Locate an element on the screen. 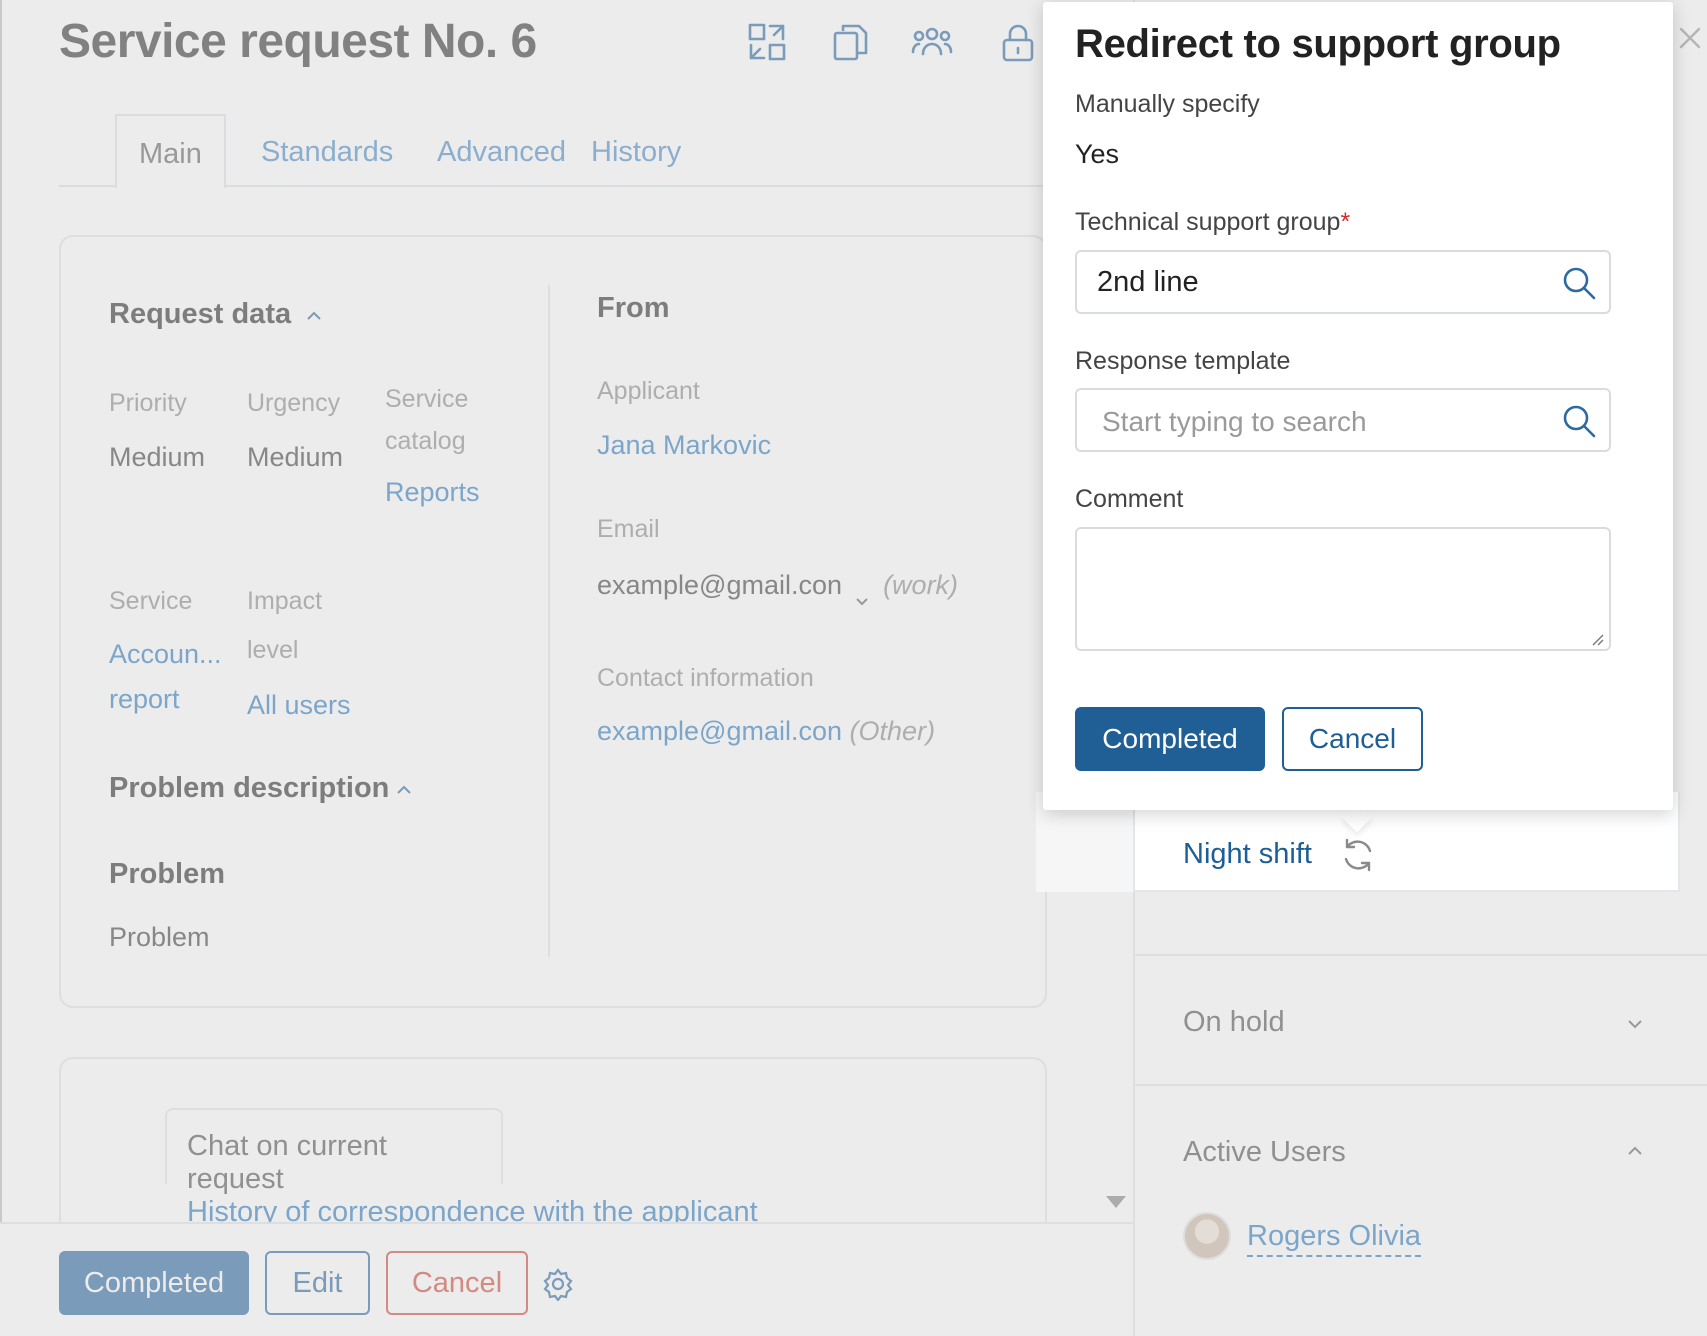 The image size is (1707, 1336). response-template-field: Start typing to search is located at coordinates (1343, 420).